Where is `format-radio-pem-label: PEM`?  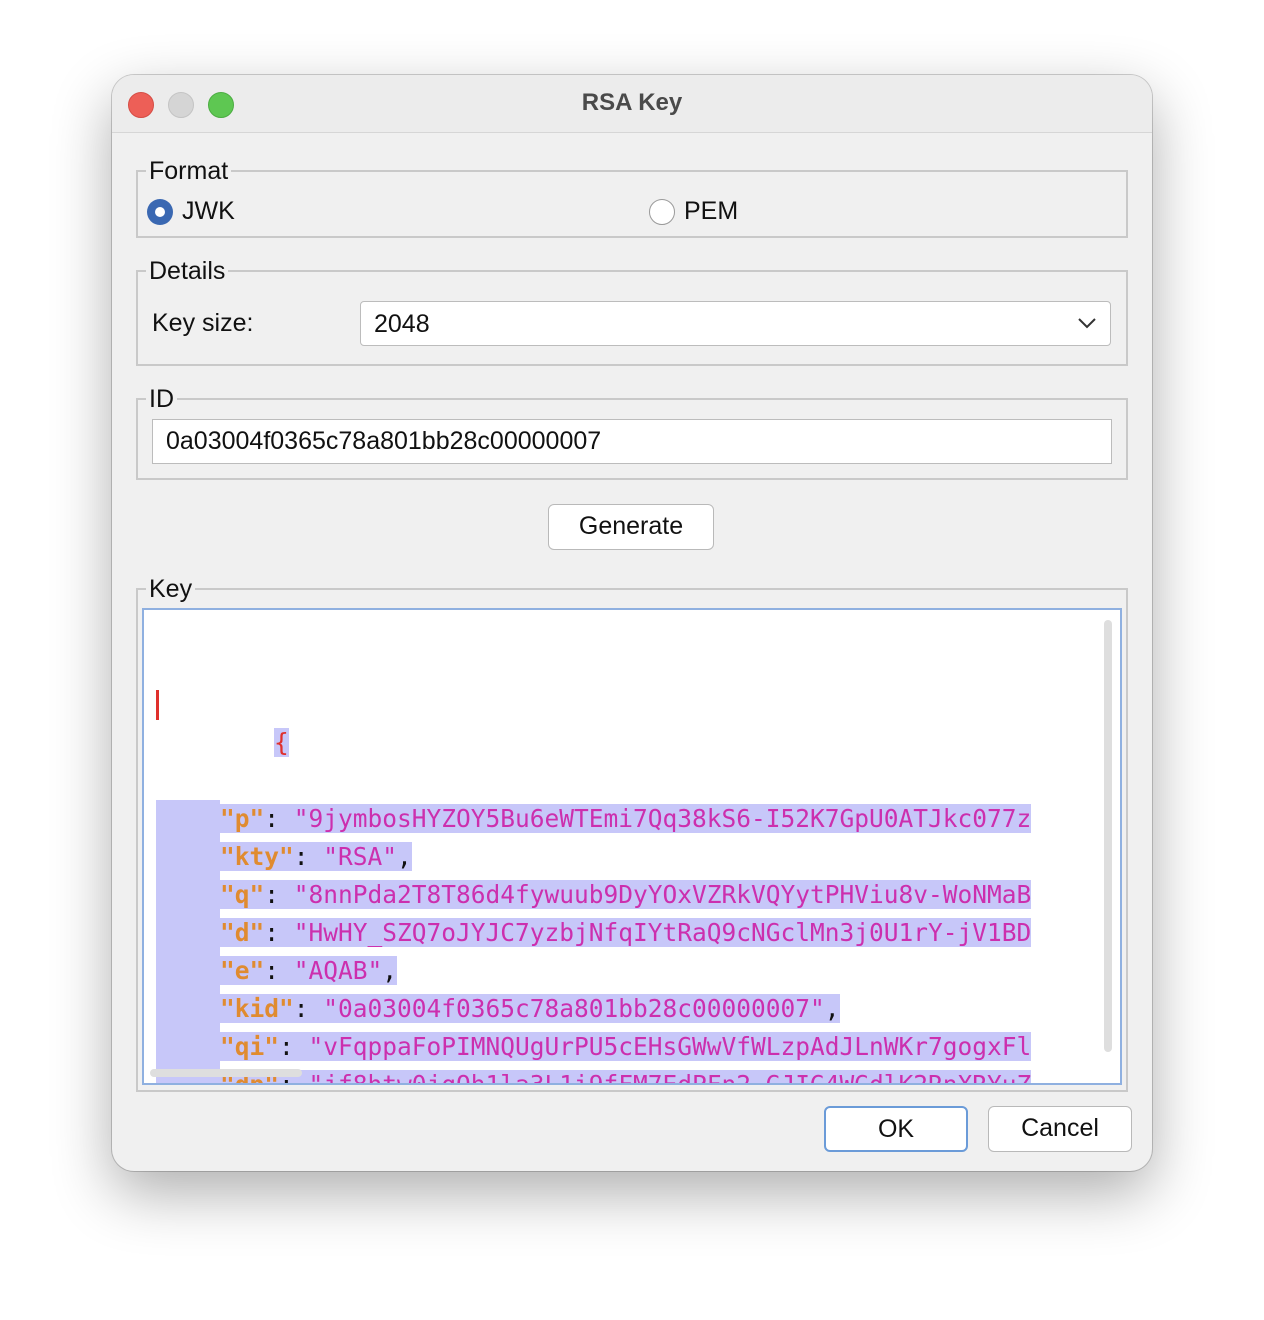 format-radio-pem-label: PEM is located at coordinates (711, 211).